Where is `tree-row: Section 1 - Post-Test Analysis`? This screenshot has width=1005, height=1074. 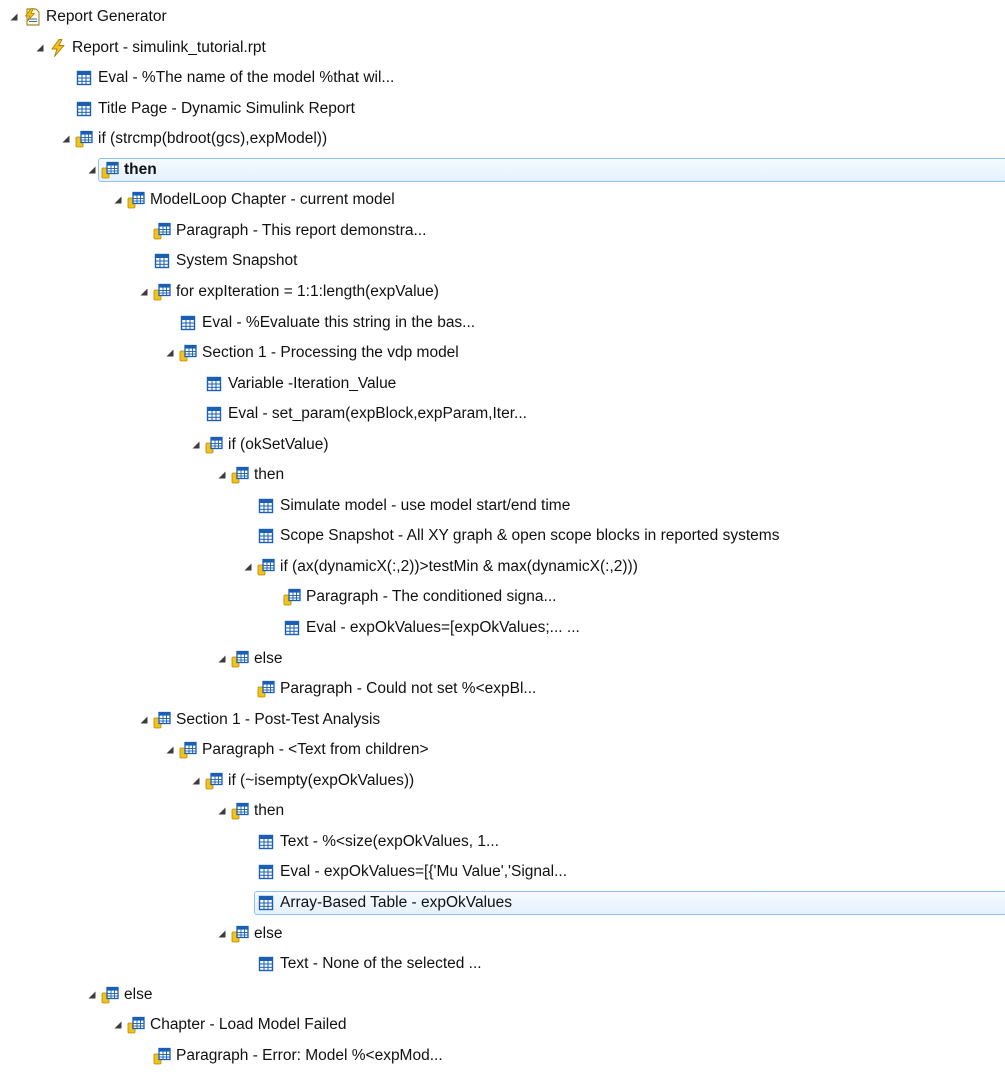 tree-row: Section 1 - Post-Test Analysis is located at coordinates (502, 720).